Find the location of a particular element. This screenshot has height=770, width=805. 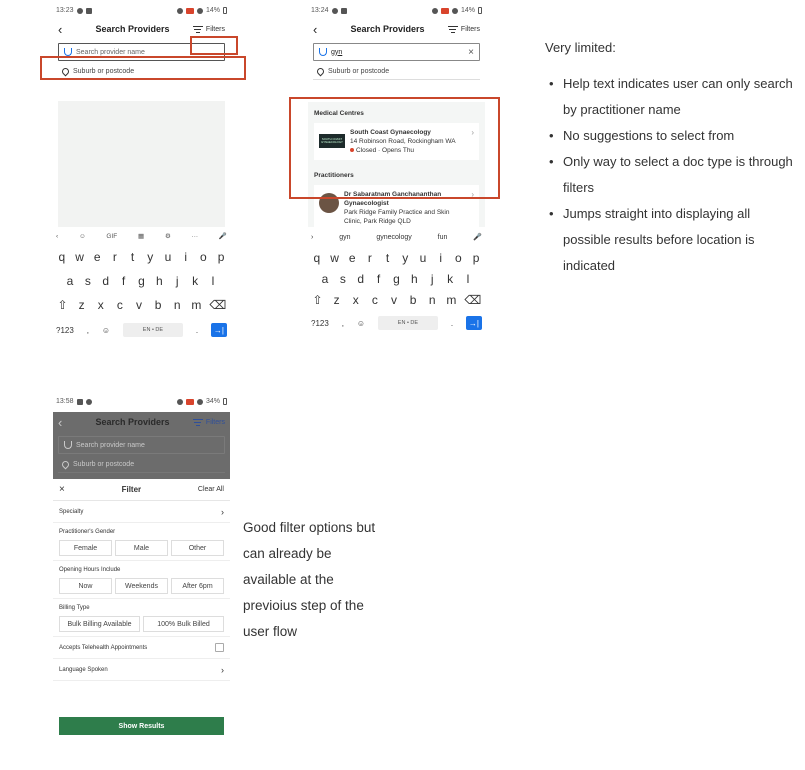

chevron-right-icon: › is located at coordinates (312, 237).